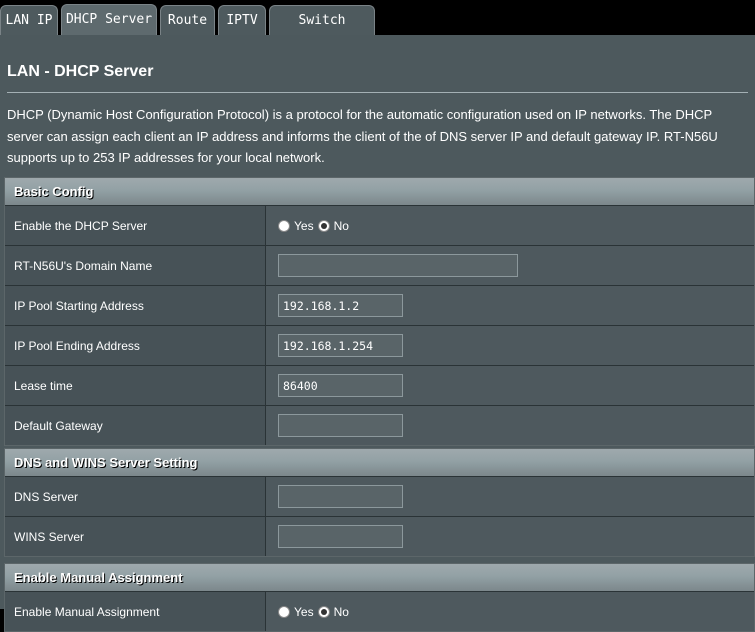  I want to click on tab-switch-control: Switch Control, so click(322, 31).